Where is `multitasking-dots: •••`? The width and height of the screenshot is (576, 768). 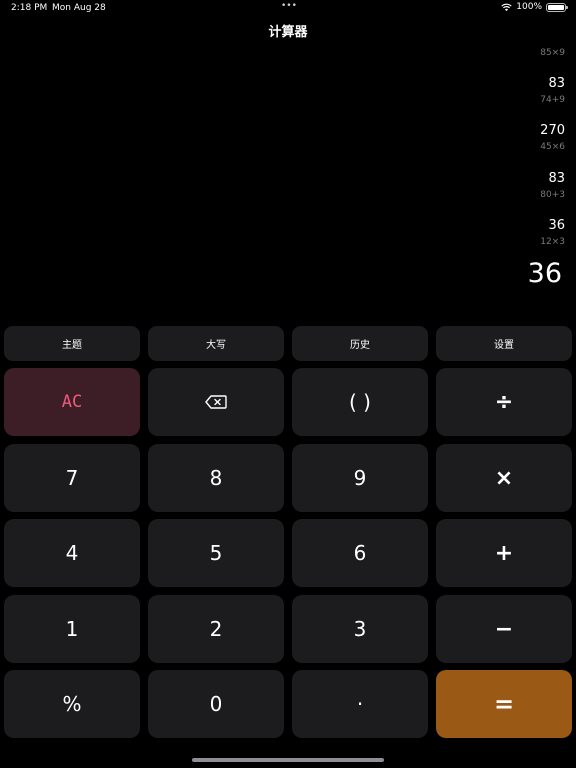 multitasking-dots: ••• is located at coordinates (289, 6).